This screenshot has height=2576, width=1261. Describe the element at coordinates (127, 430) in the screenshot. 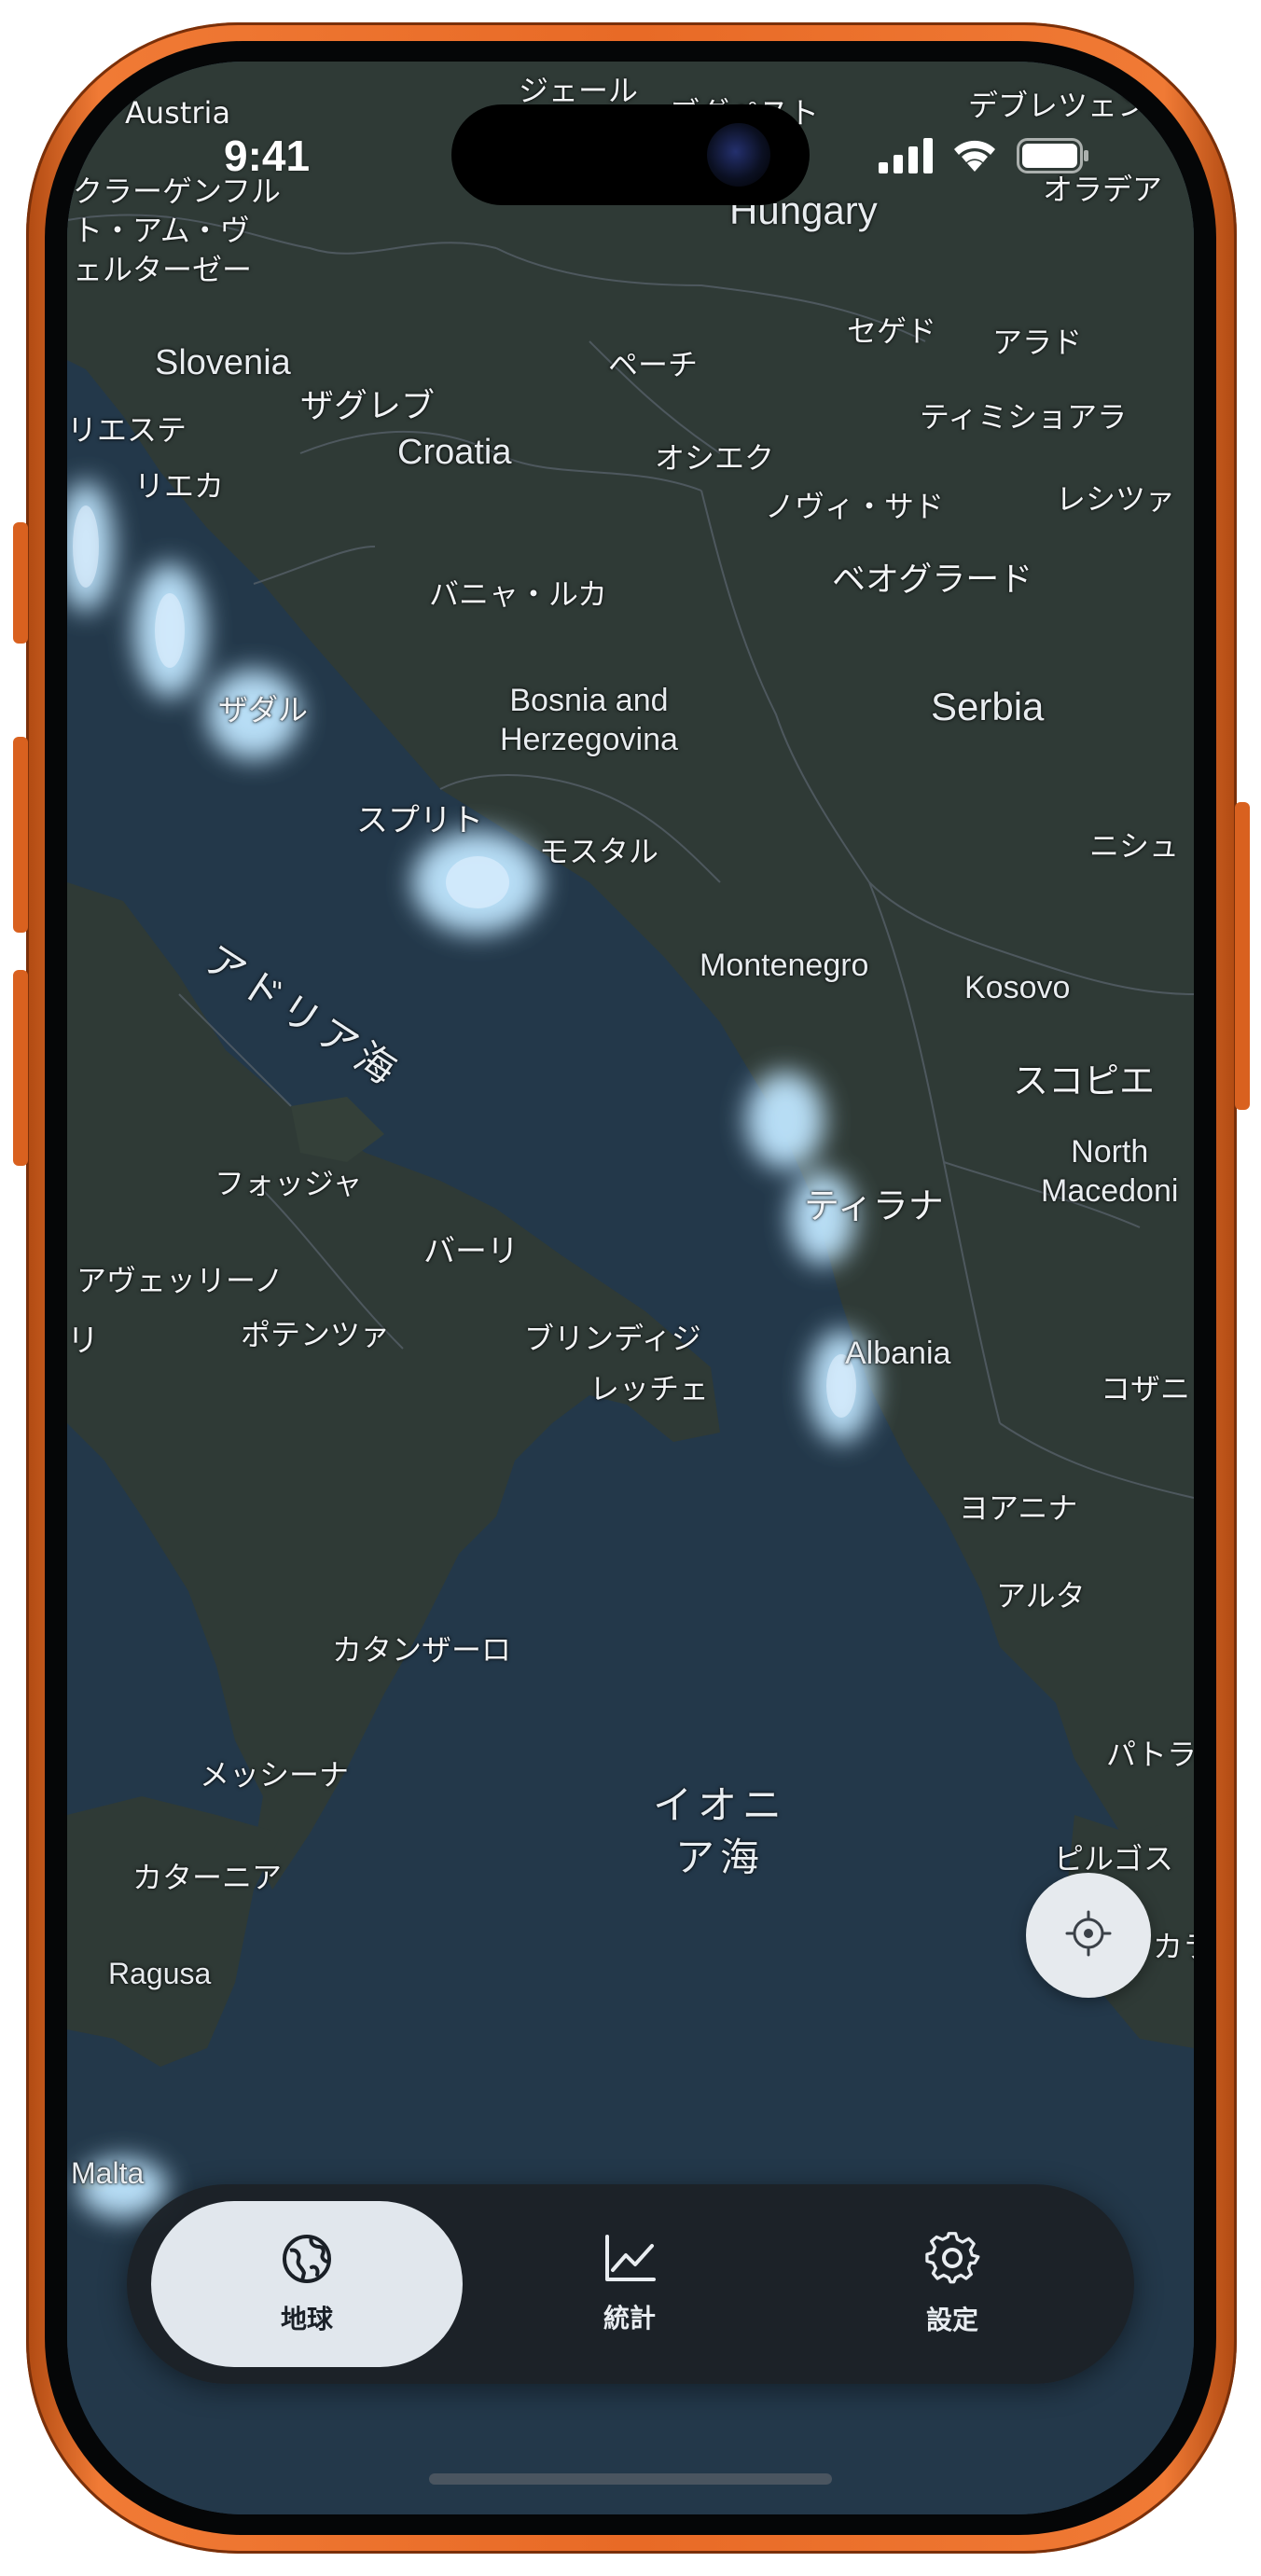

I see `map-label-trieste: リエステ` at that location.